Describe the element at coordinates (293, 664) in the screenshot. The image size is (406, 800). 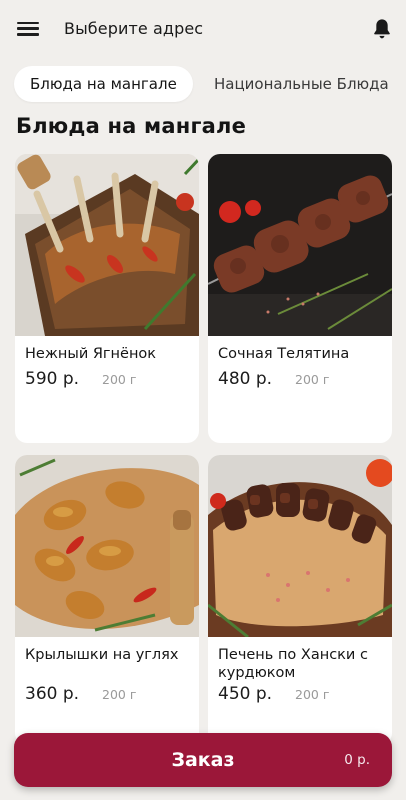
I see `product-name: Печень по Хански с курдюком` at that location.